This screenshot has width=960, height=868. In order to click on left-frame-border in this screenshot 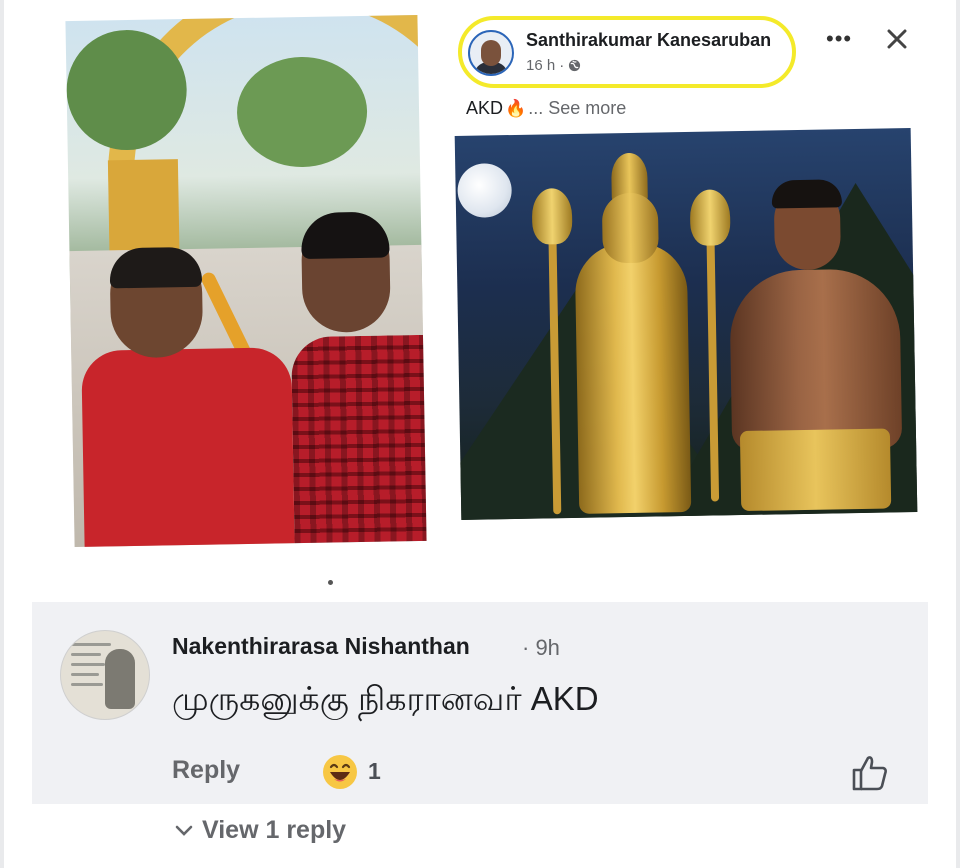, I will do `click(2, 434)`.